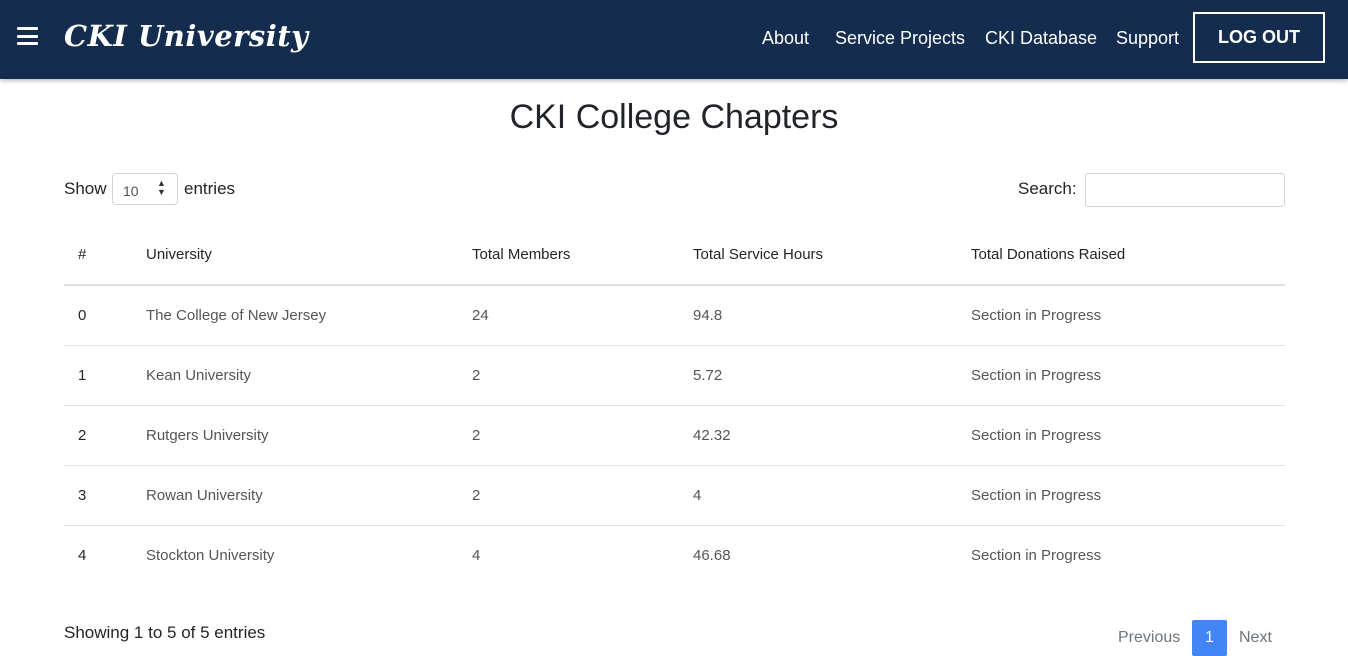  What do you see at coordinates (85, 188) in the screenshot?
I see `show-label: Show` at bounding box center [85, 188].